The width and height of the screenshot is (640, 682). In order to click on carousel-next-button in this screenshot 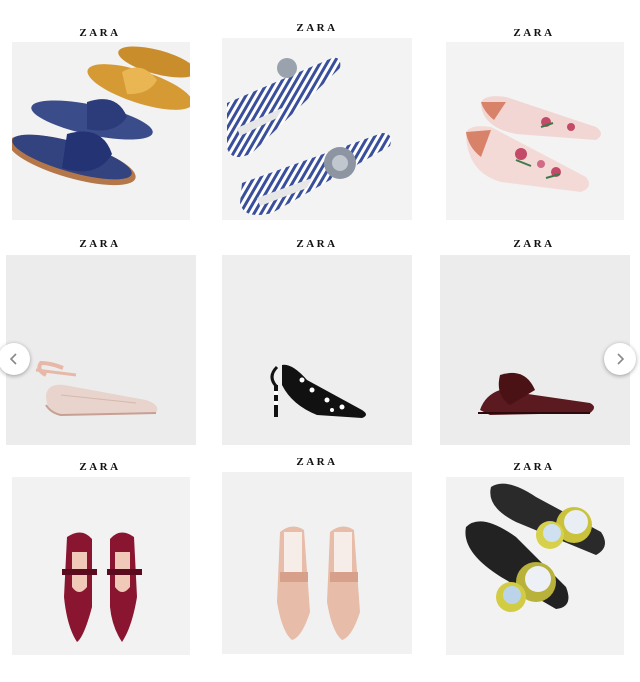, I will do `click(620, 359)`.